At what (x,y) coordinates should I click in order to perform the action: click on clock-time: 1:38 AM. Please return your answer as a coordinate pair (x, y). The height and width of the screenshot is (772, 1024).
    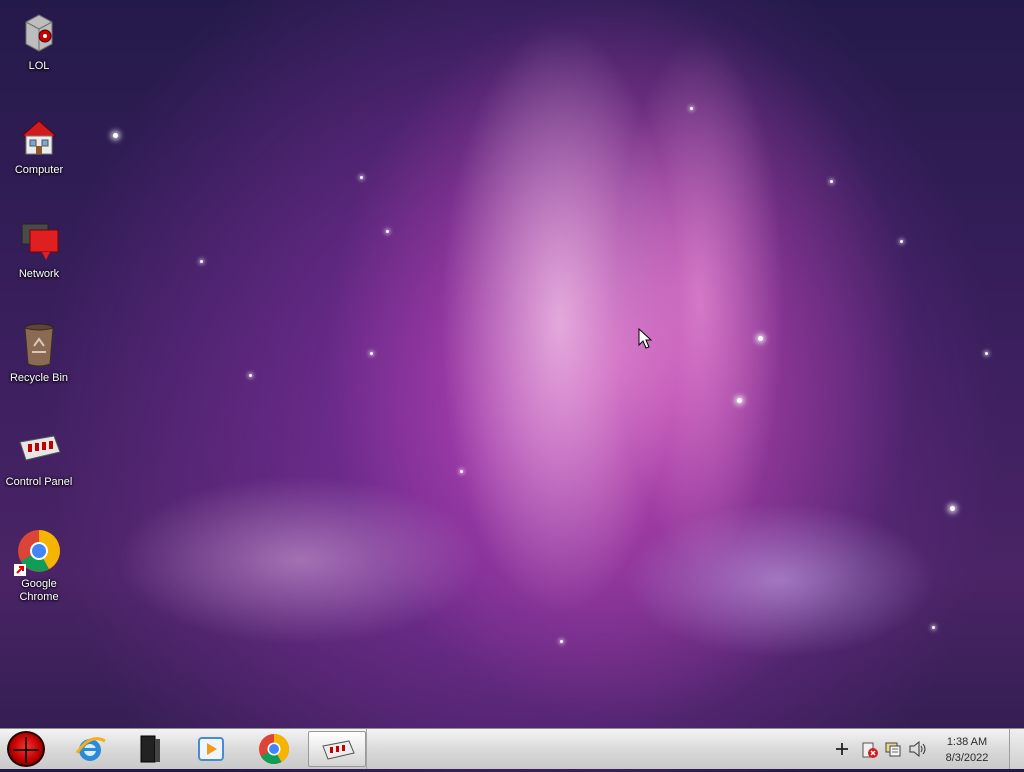
    Looking at the image, I should click on (967, 742).